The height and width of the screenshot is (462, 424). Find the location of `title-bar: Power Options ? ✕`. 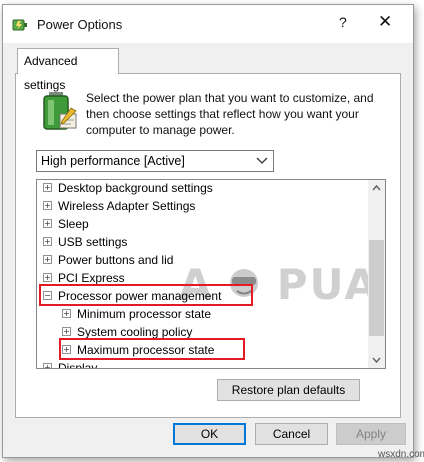

title-bar: Power Options ? ✕ is located at coordinates (208, 24).